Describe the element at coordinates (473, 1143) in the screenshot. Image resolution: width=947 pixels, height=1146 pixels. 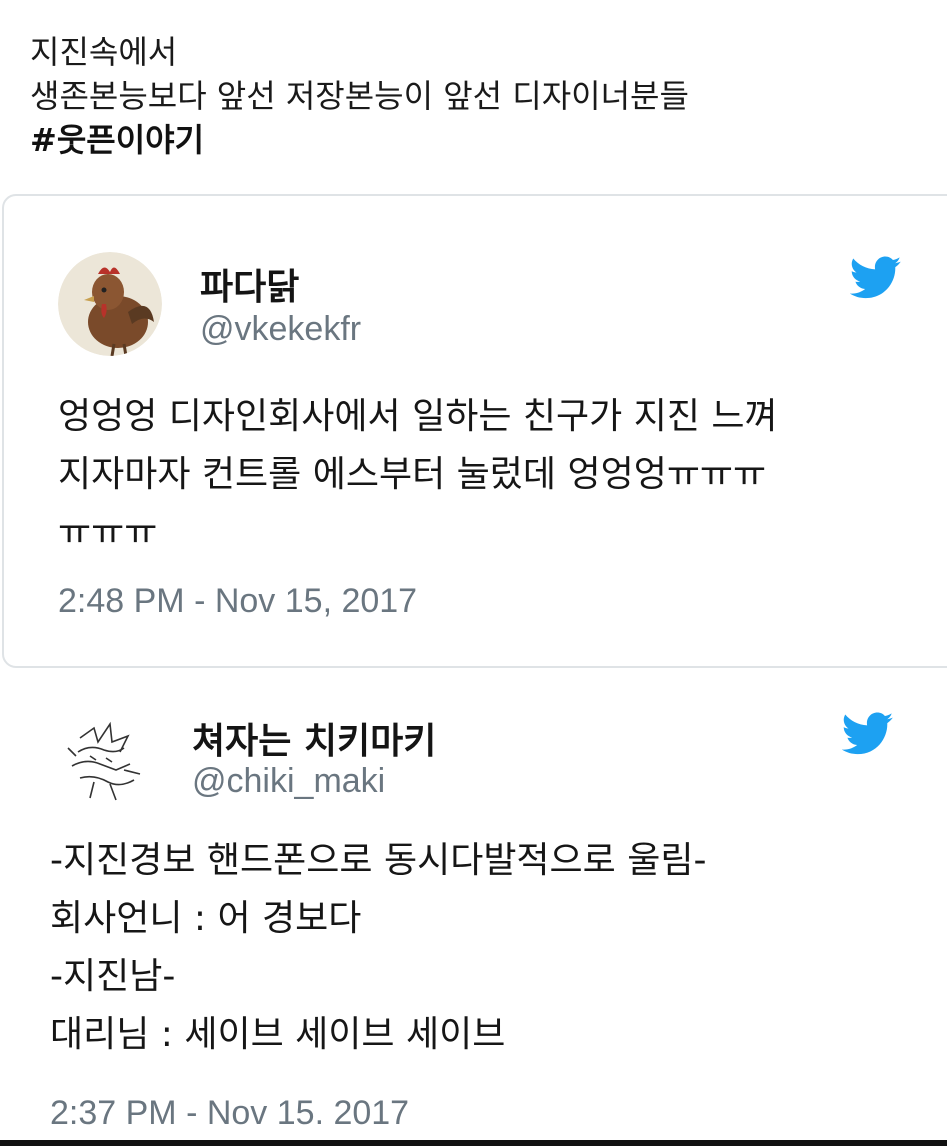
I see `bottom-divider` at that location.